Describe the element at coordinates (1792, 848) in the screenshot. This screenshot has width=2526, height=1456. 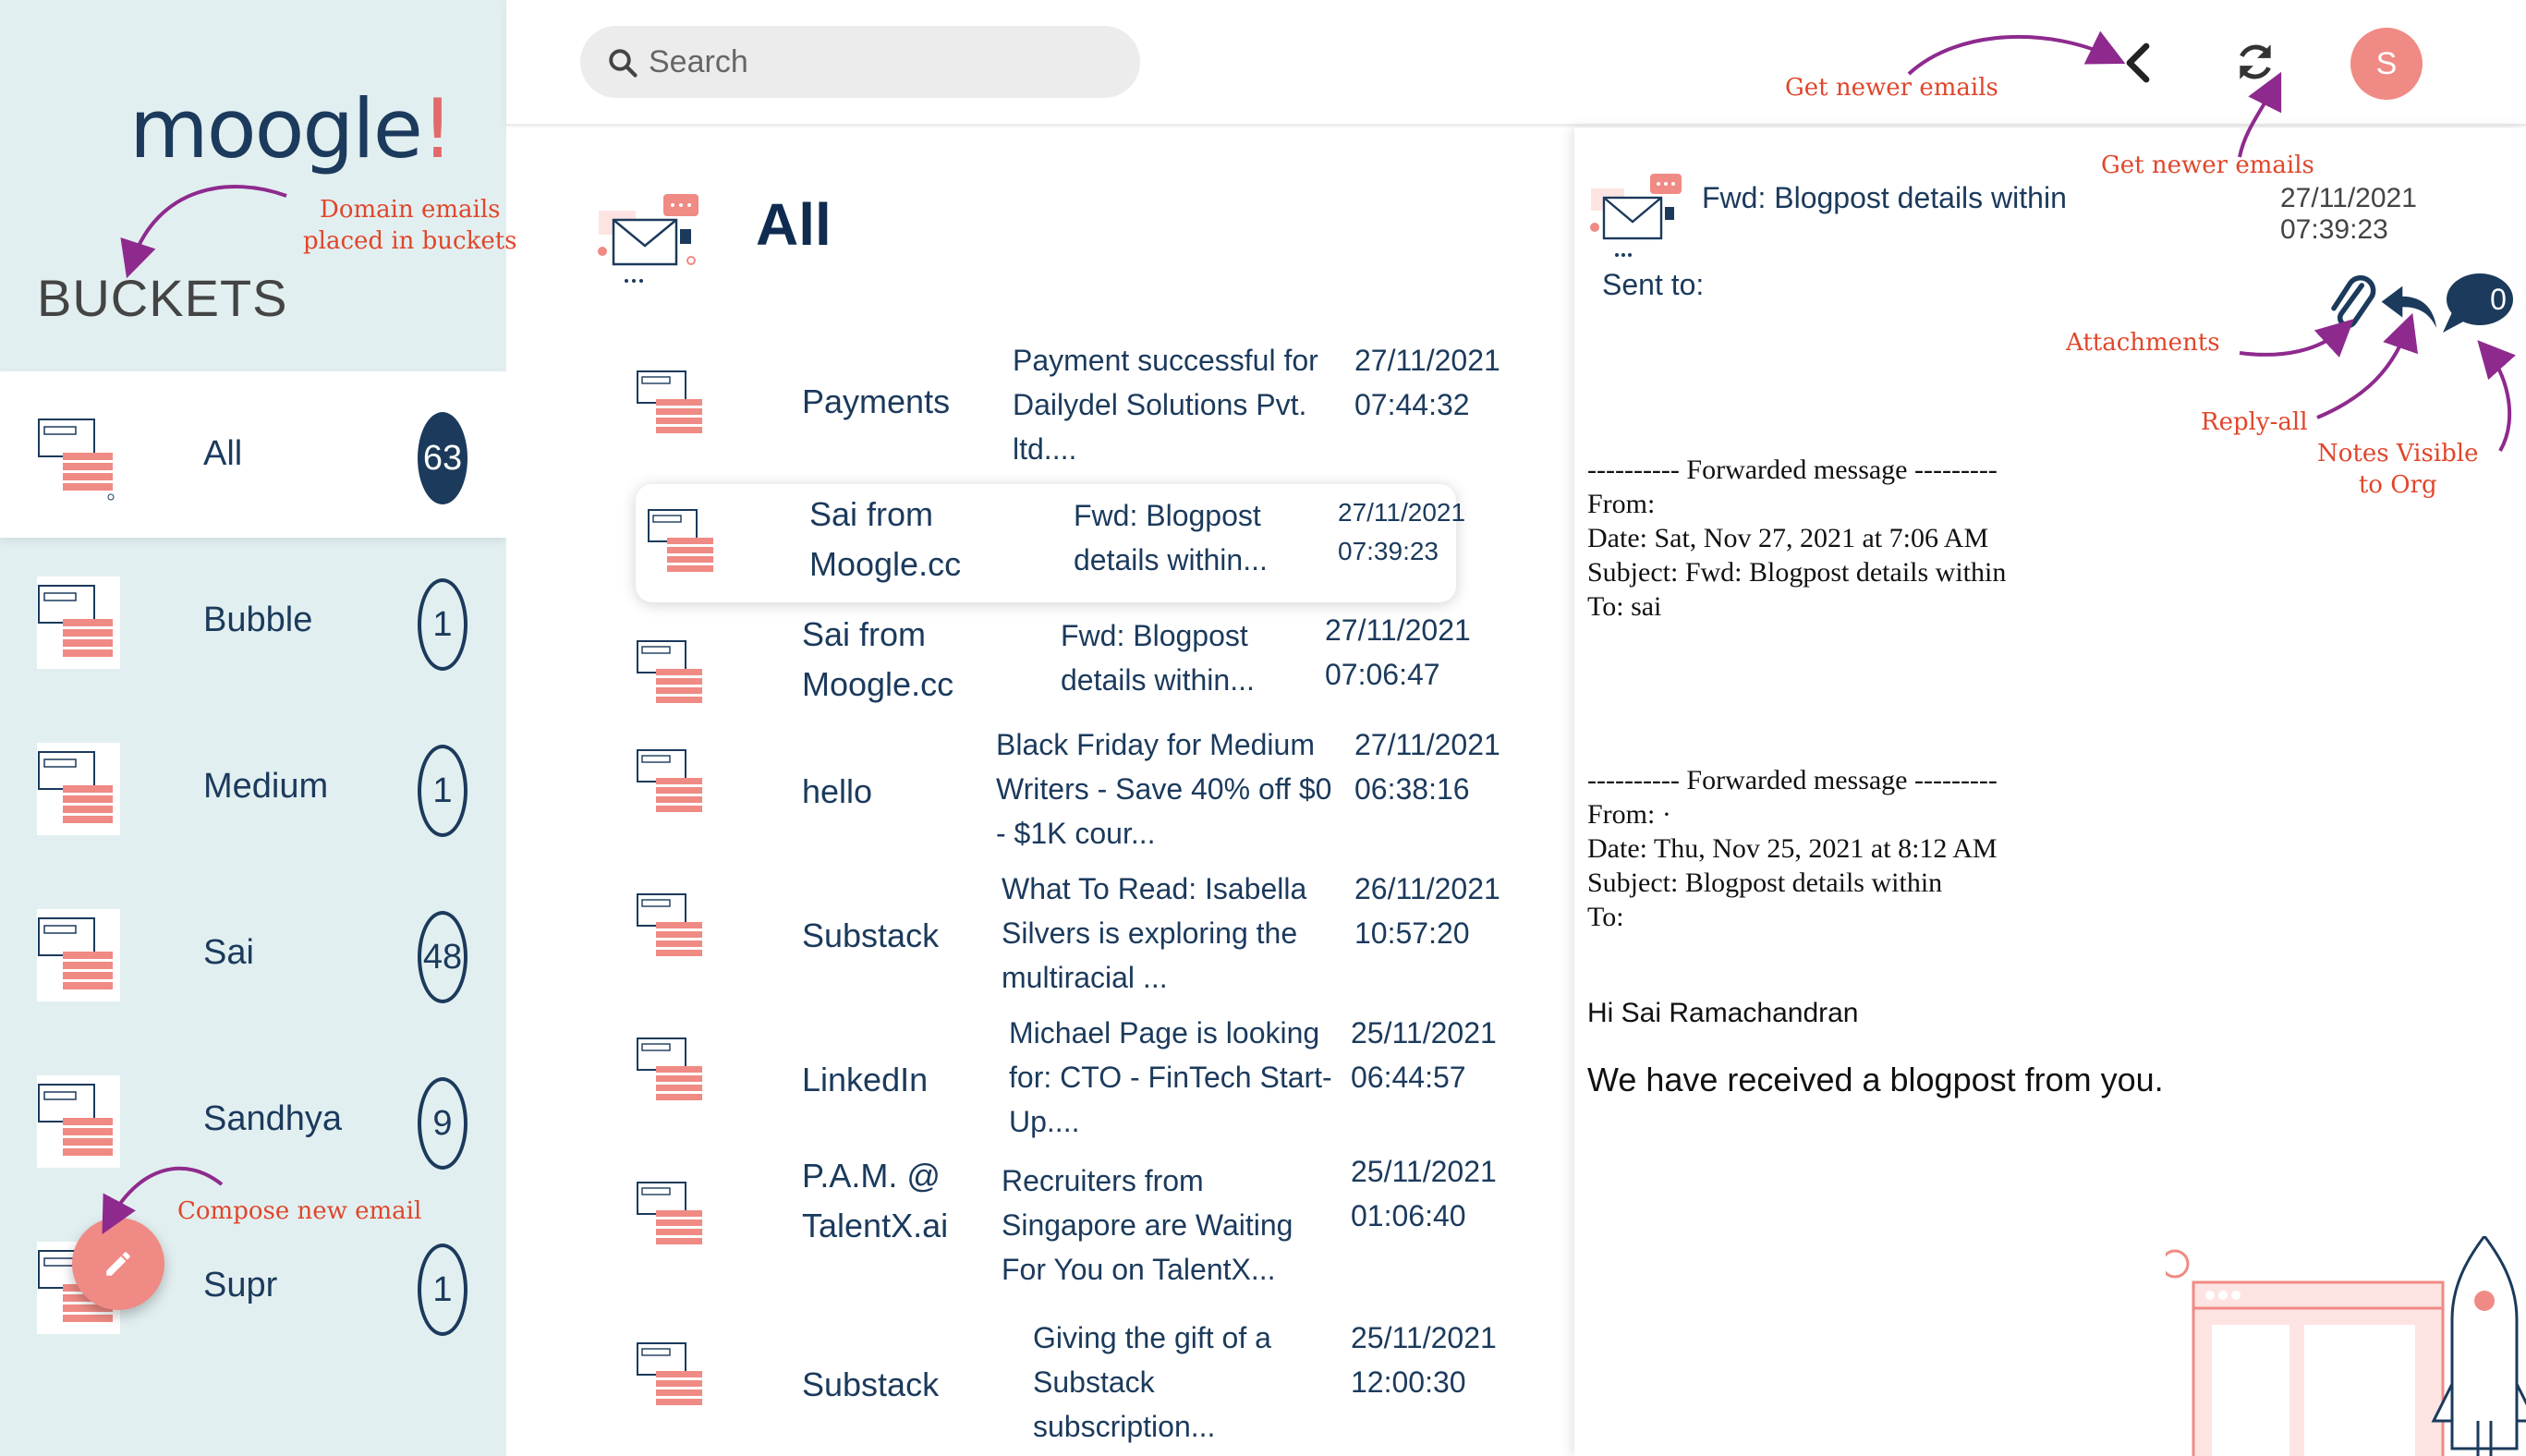
I see `fwd-date: Date: Thu, Nov 25, 2021 at 8:12 AM` at that location.